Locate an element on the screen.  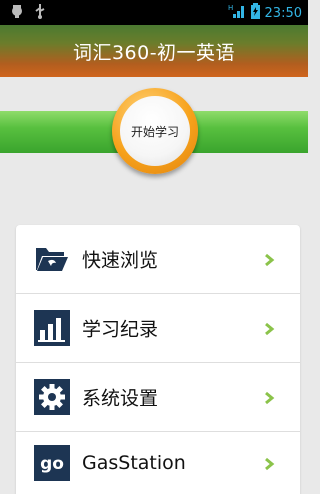
go-icon-text: go is located at coordinates (52, 464).